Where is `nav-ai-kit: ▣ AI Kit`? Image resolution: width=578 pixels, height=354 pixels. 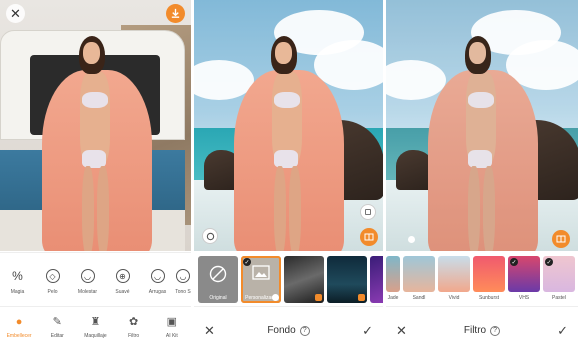
nav-ai-kit: ▣ AI Kit is located at coordinates (172, 330).